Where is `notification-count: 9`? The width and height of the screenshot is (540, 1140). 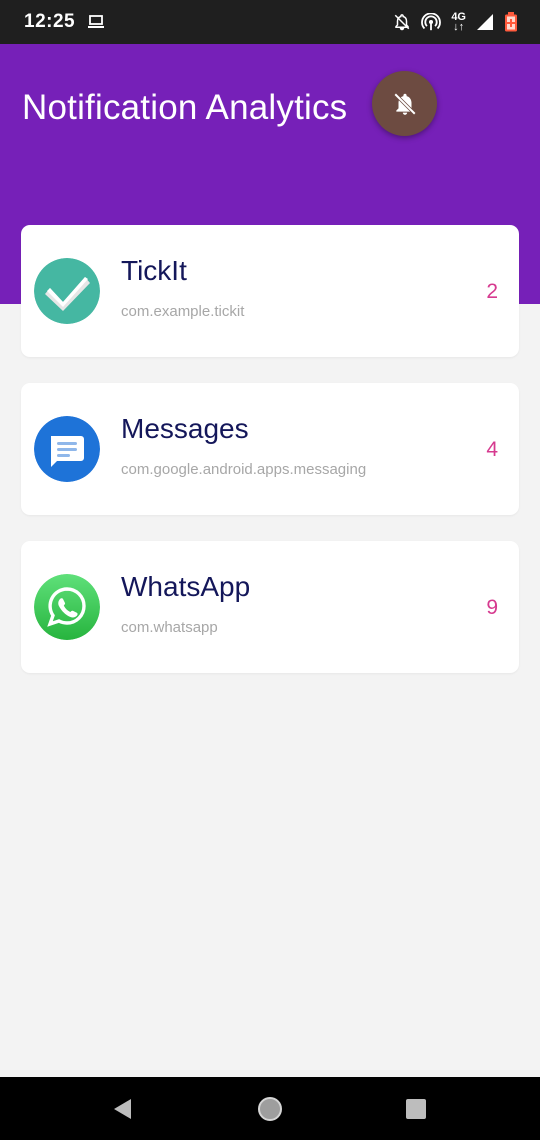 notification-count: 9 is located at coordinates (492, 607).